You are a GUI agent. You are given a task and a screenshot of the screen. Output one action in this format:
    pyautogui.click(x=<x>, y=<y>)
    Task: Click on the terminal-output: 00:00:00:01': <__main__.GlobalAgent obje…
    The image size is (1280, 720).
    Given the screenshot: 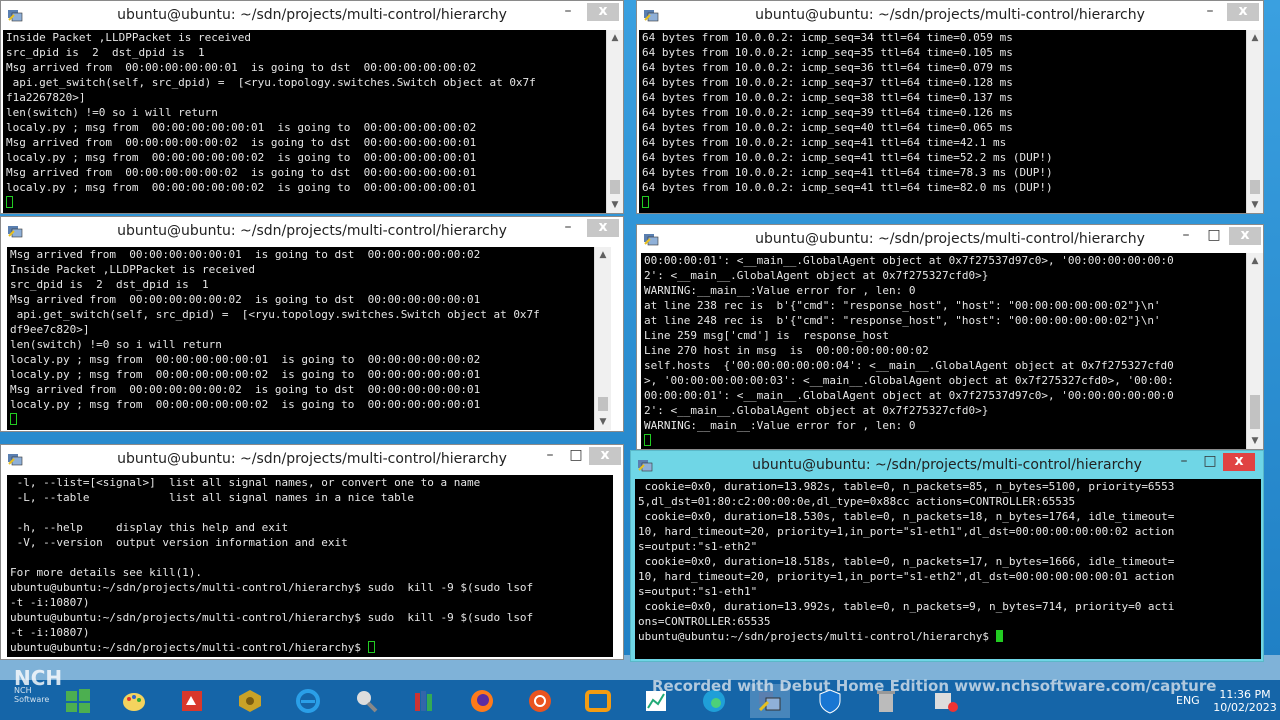 What is the action you would take?
    pyautogui.click(x=952, y=351)
    